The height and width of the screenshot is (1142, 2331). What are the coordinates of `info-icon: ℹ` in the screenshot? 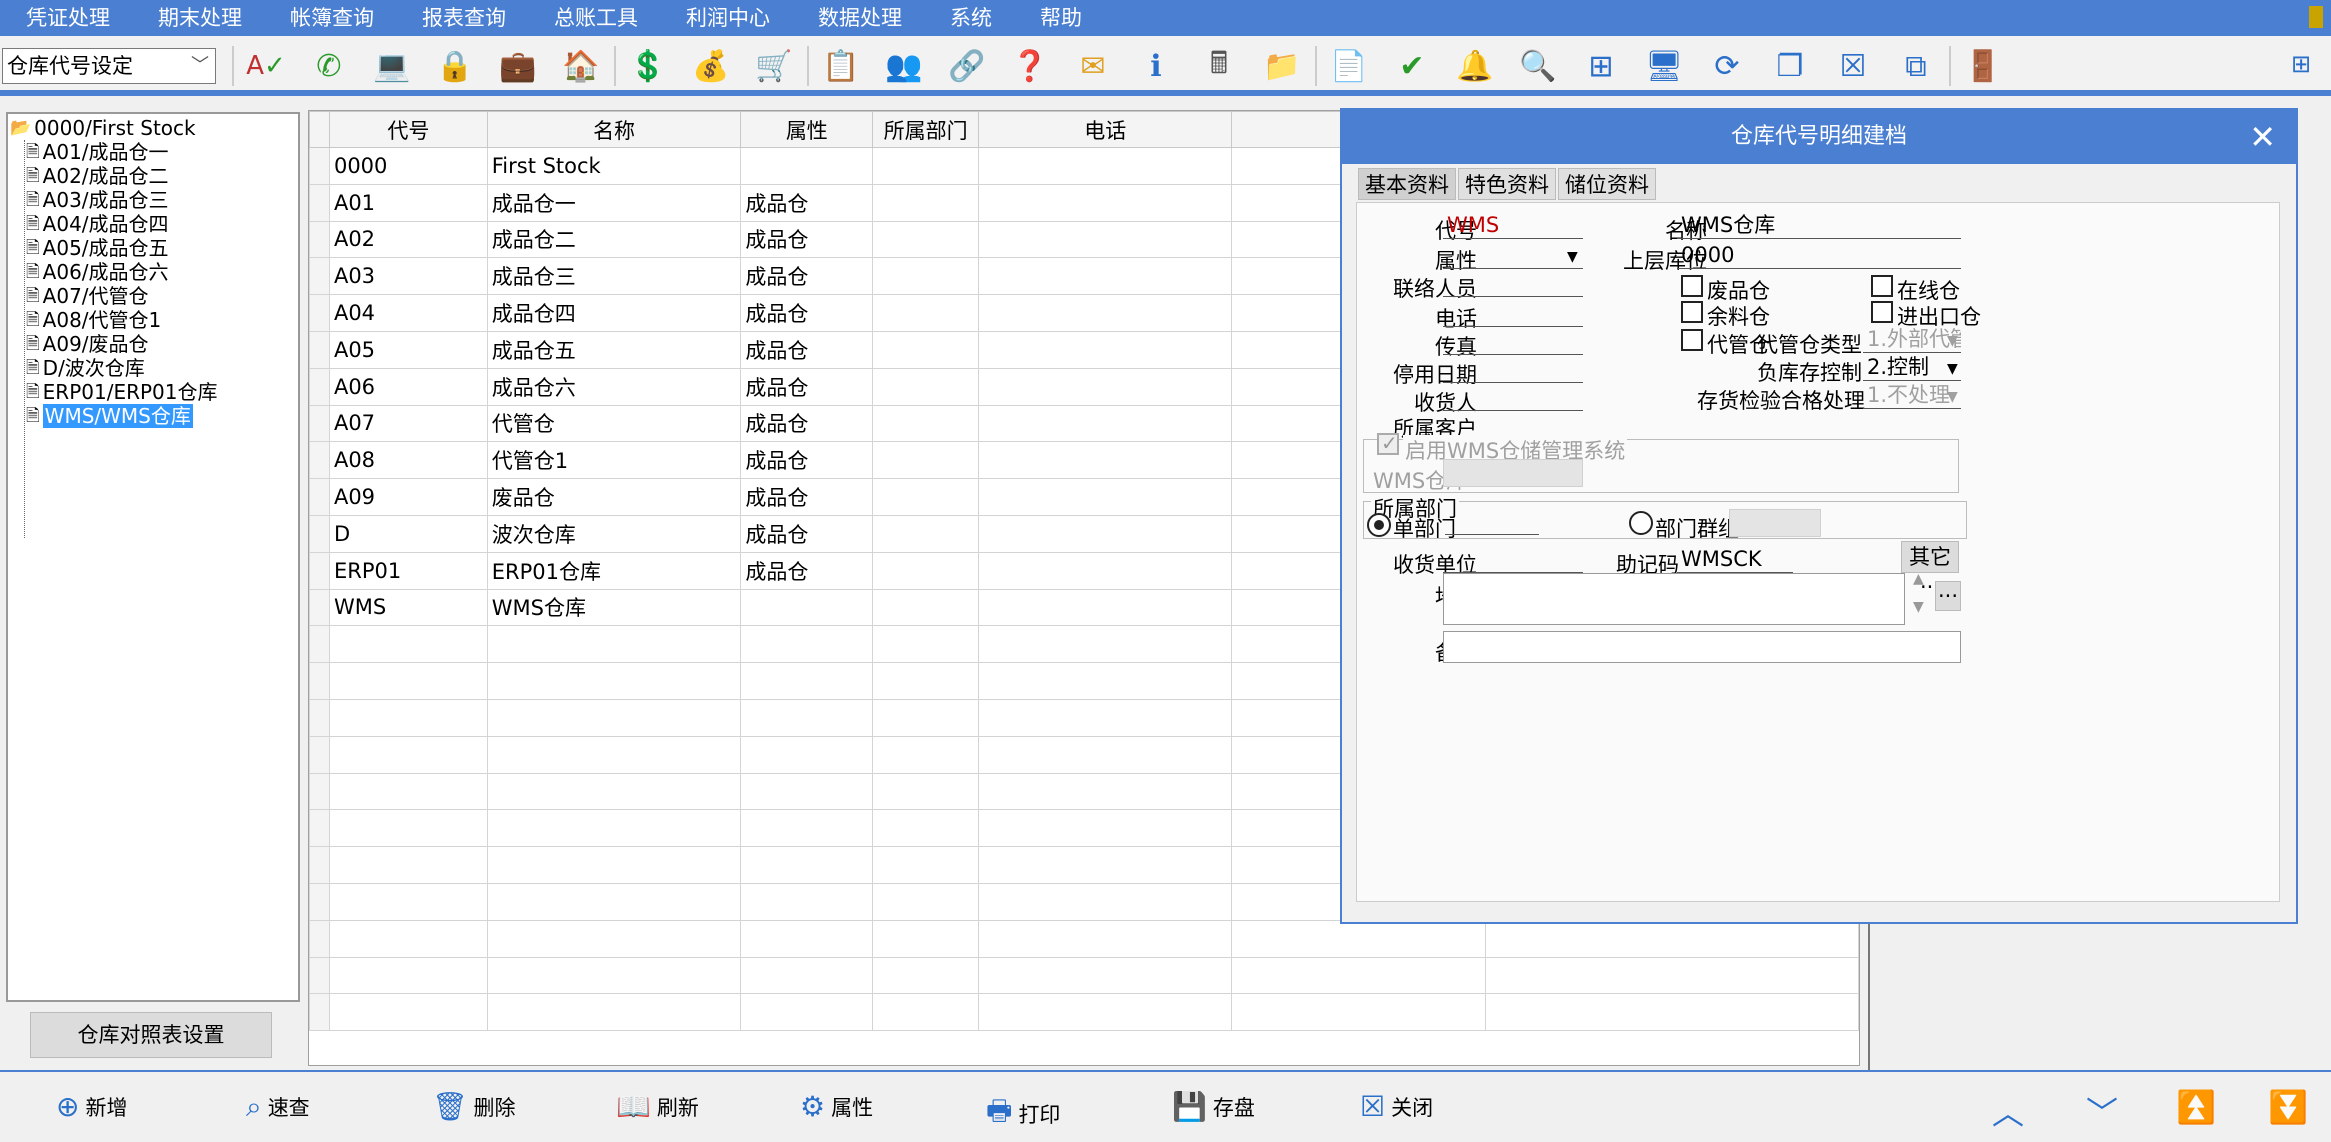 It's located at (1156, 66).